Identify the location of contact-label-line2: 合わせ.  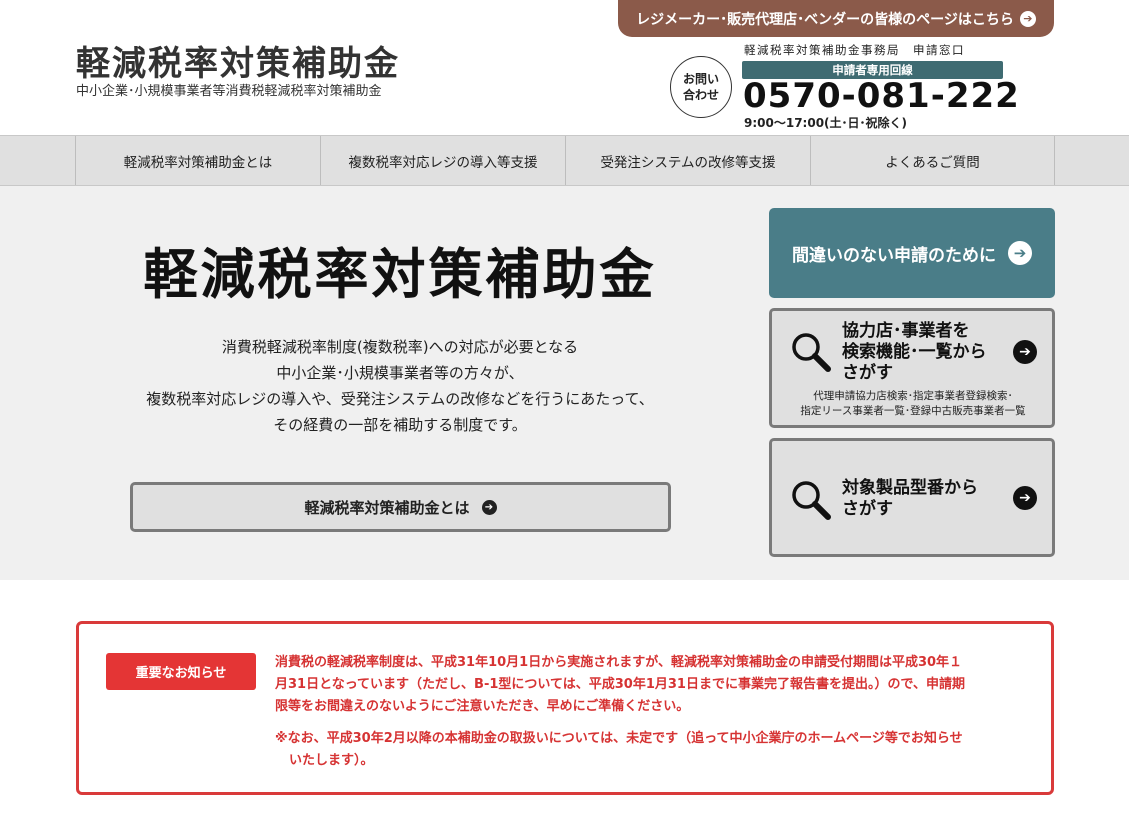
(700, 95).